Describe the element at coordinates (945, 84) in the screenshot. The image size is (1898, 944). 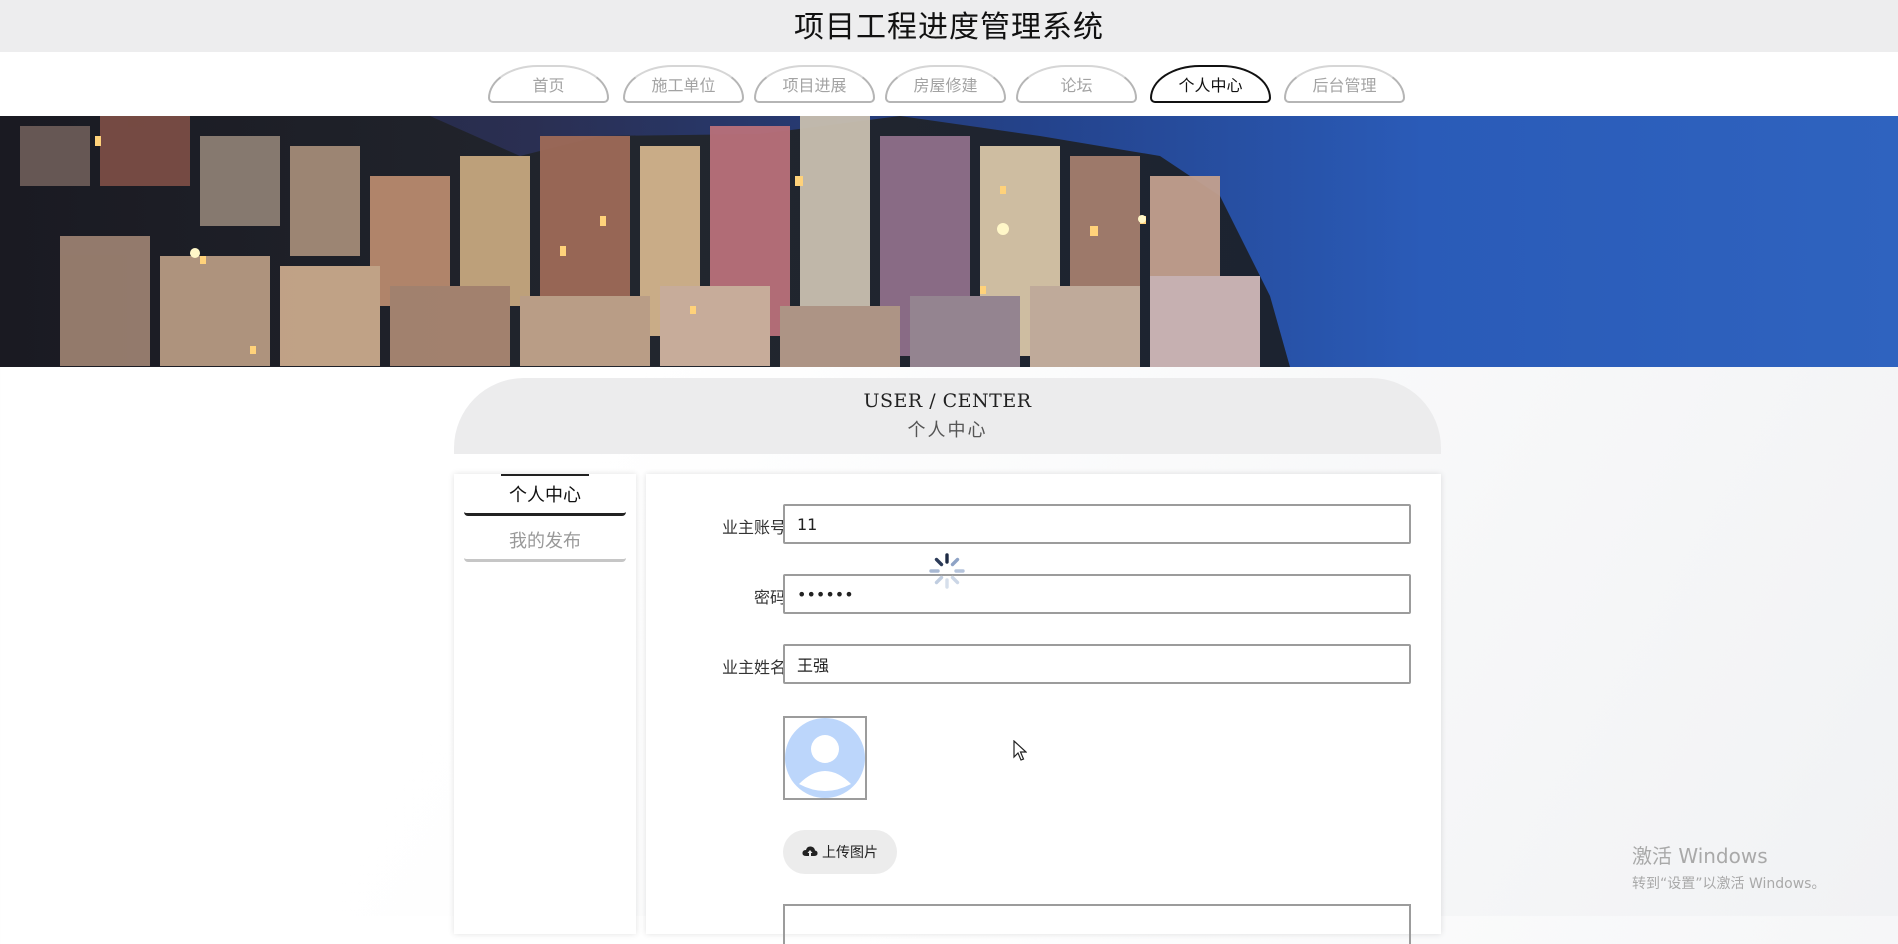
I see `nav-tab-house-building: 房屋修建` at that location.